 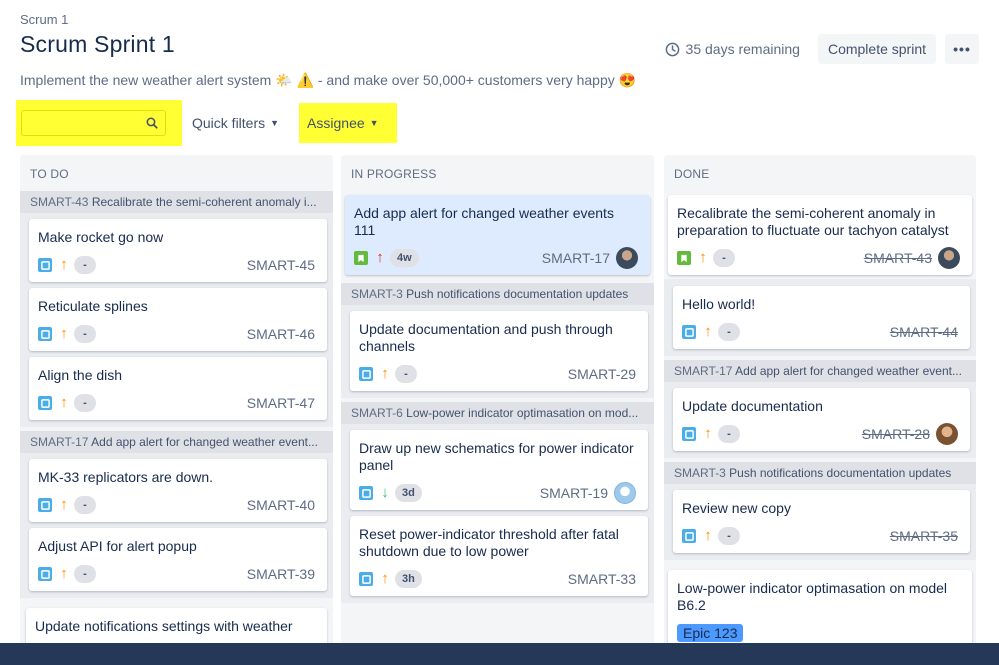 I want to click on card-meta: ↑ - SMART-43, so click(x=818, y=258).